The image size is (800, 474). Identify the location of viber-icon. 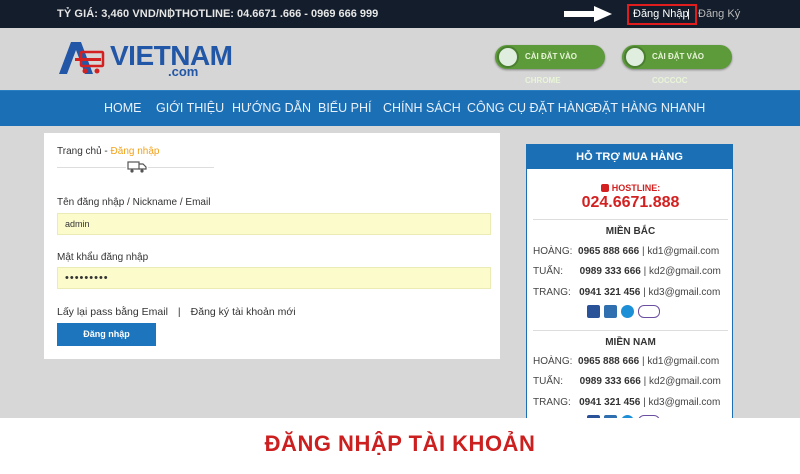
(649, 311).